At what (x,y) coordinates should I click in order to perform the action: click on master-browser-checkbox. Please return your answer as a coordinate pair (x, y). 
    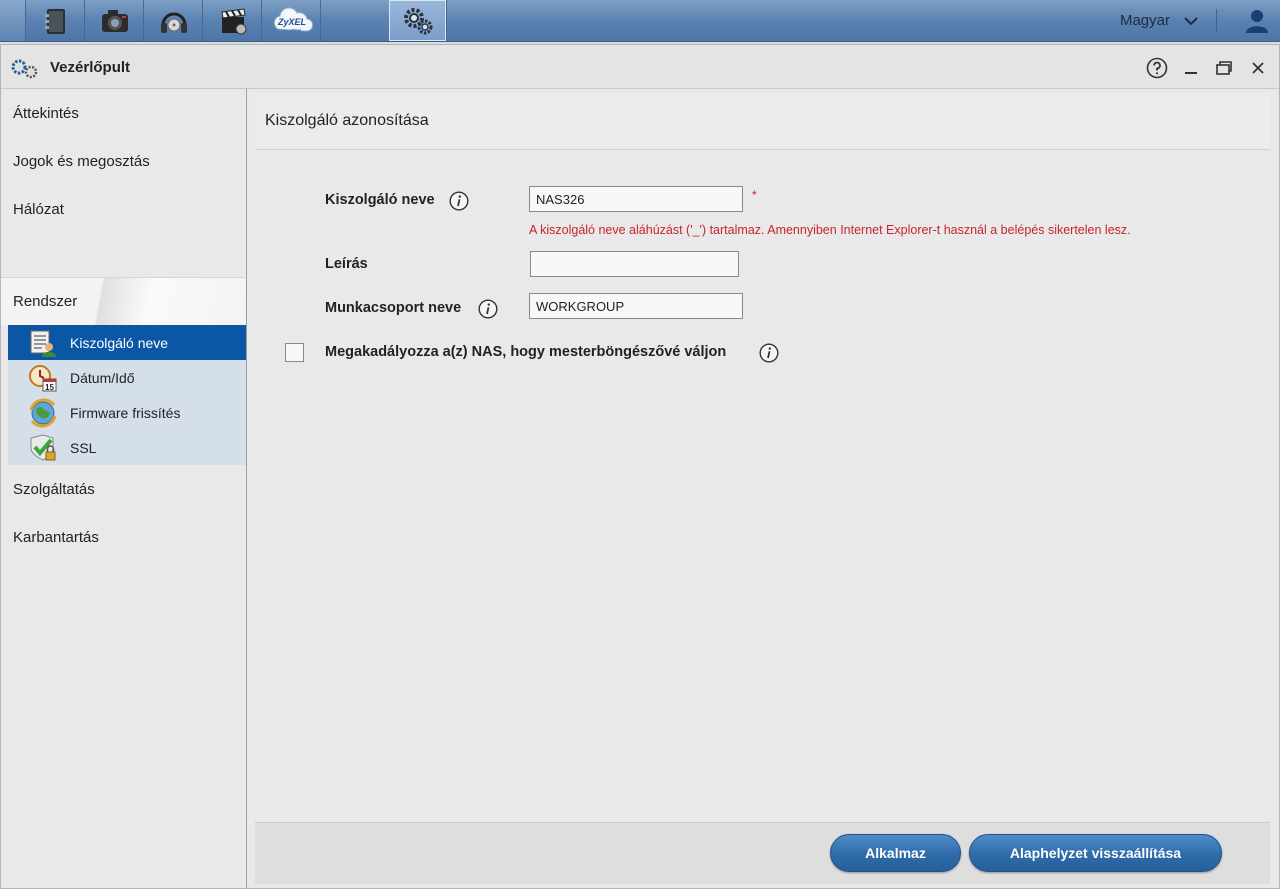
    Looking at the image, I should click on (294, 352).